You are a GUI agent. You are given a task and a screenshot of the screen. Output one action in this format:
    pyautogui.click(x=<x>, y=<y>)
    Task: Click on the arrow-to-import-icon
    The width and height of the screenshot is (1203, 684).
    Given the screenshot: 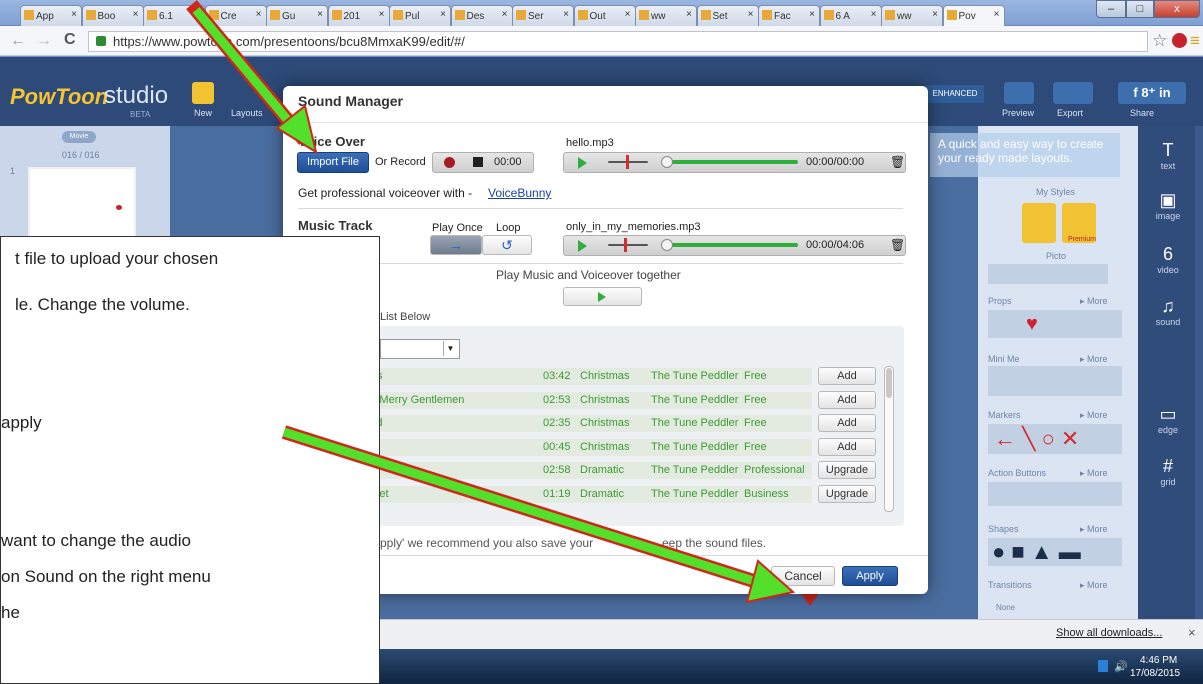 What is the action you would take?
    pyautogui.click(x=252, y=77)
    